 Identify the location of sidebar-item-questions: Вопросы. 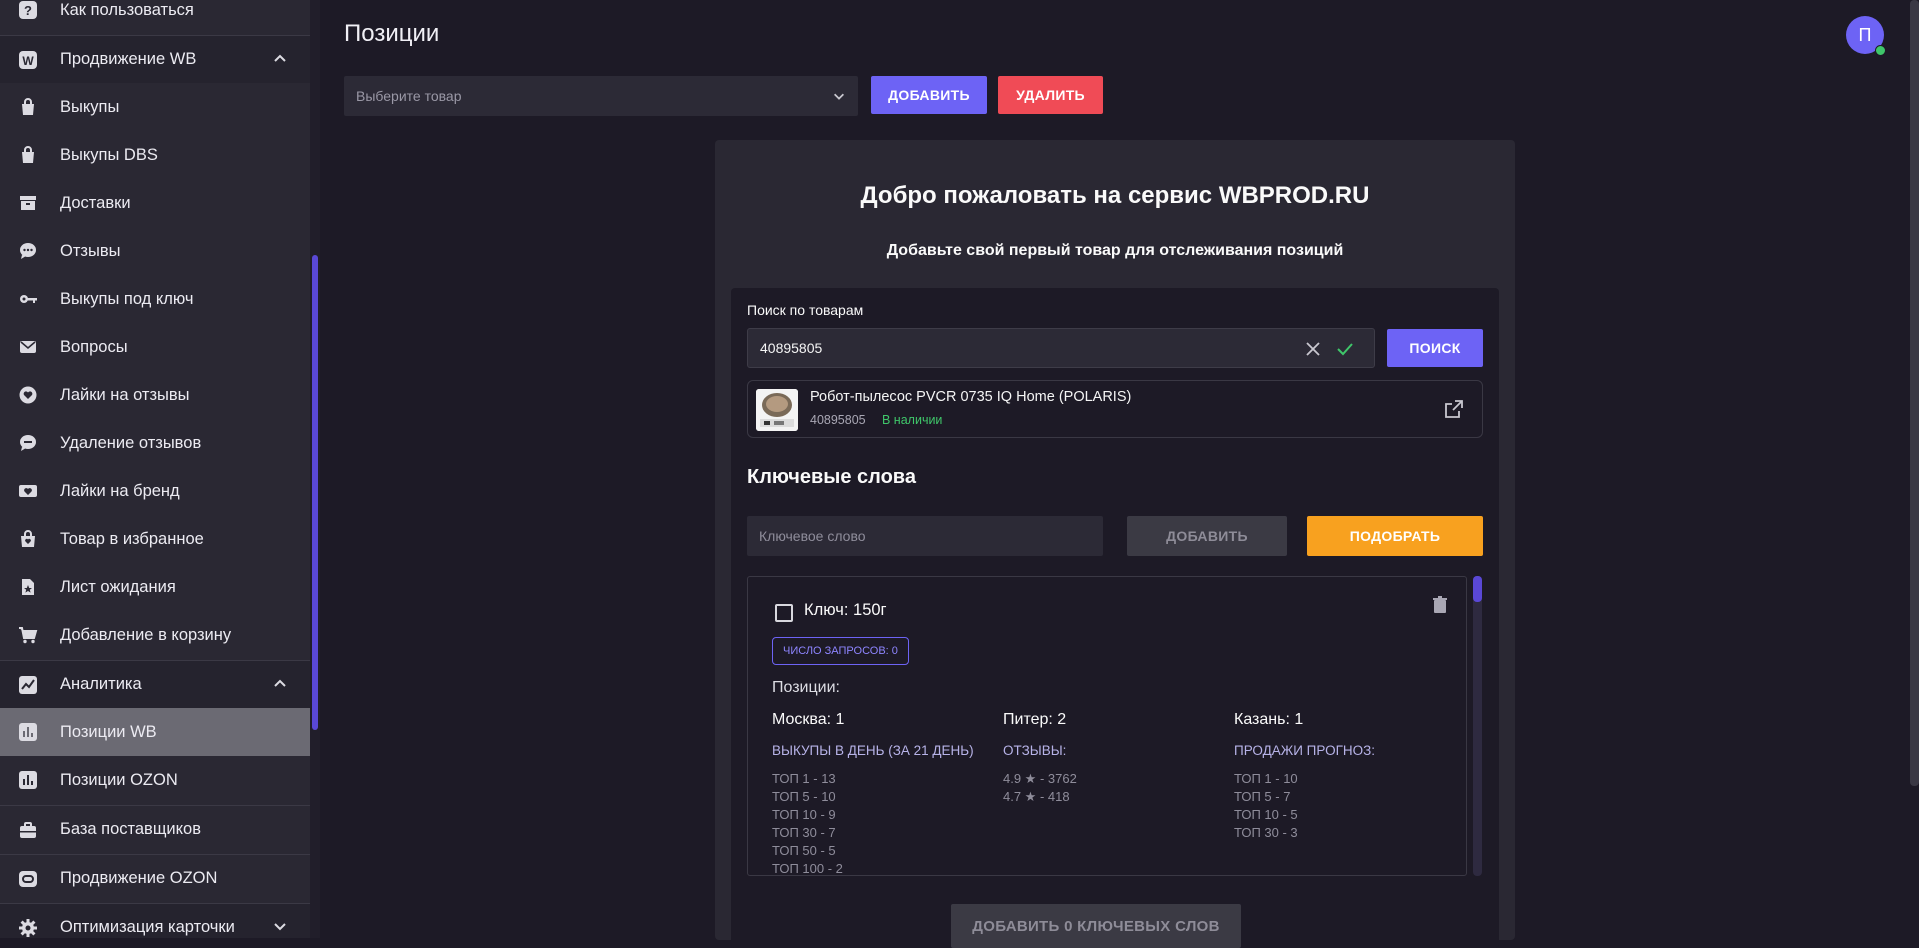
(155, 347).